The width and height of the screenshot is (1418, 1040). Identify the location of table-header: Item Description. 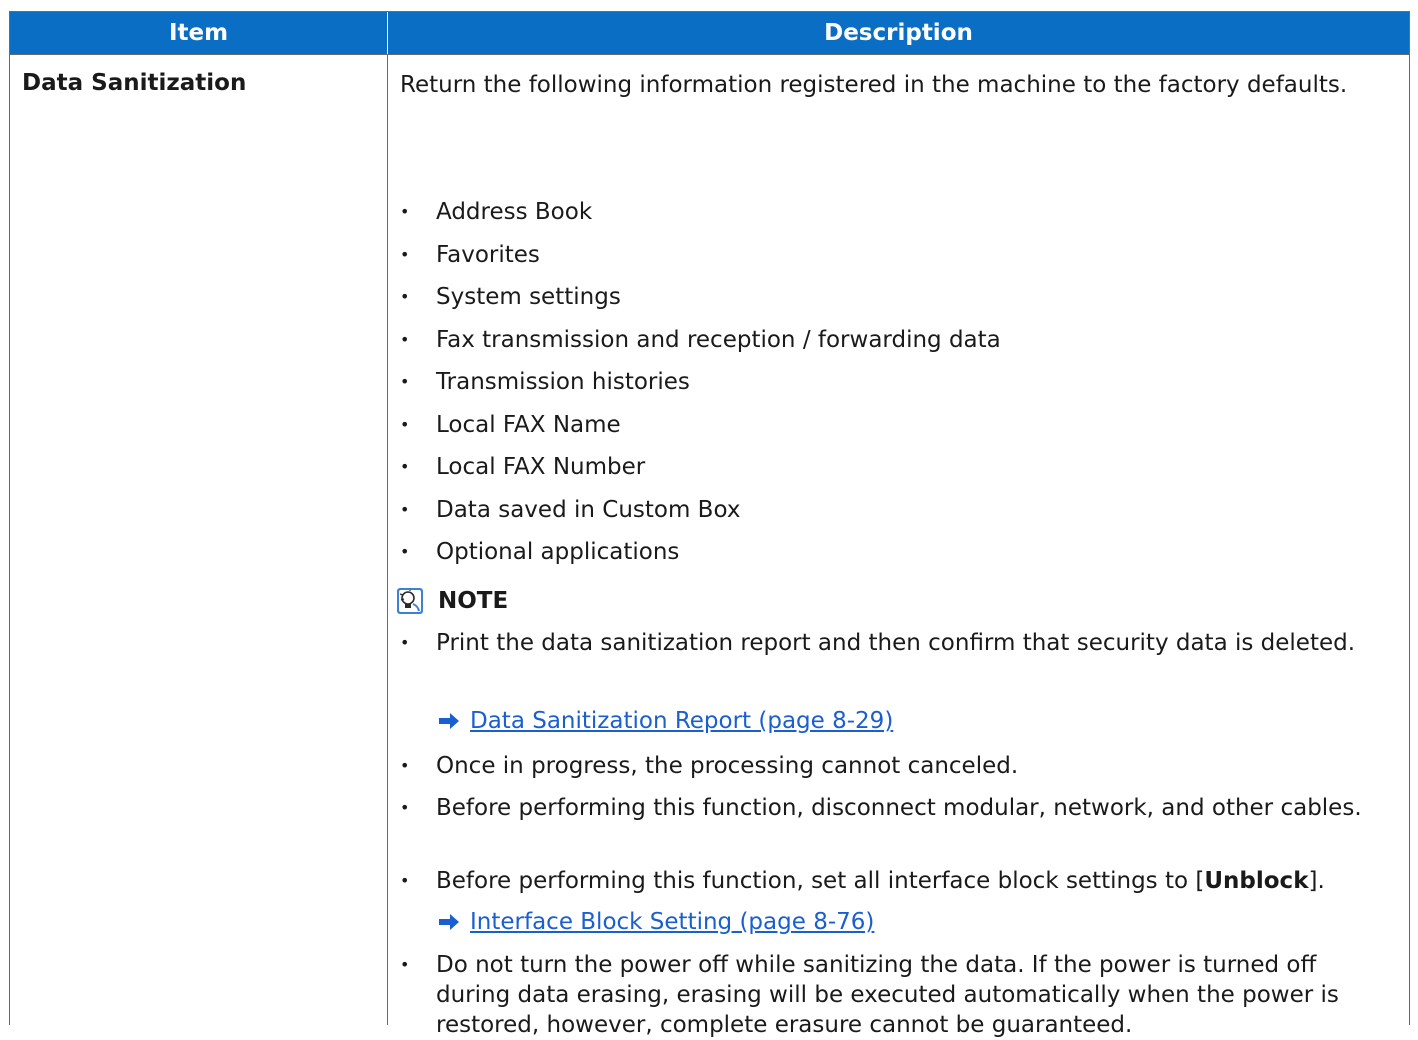
(709, 33).